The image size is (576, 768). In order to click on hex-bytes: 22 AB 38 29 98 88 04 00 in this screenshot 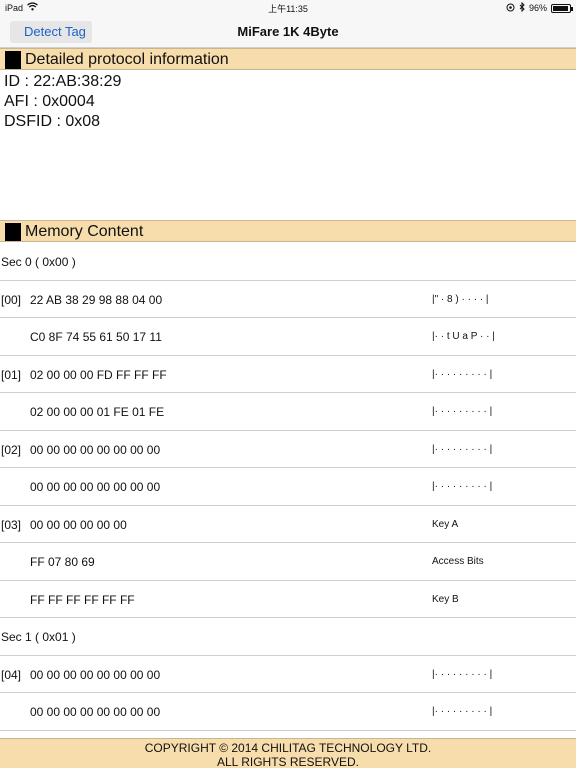, I will do `click(96, 299)`.